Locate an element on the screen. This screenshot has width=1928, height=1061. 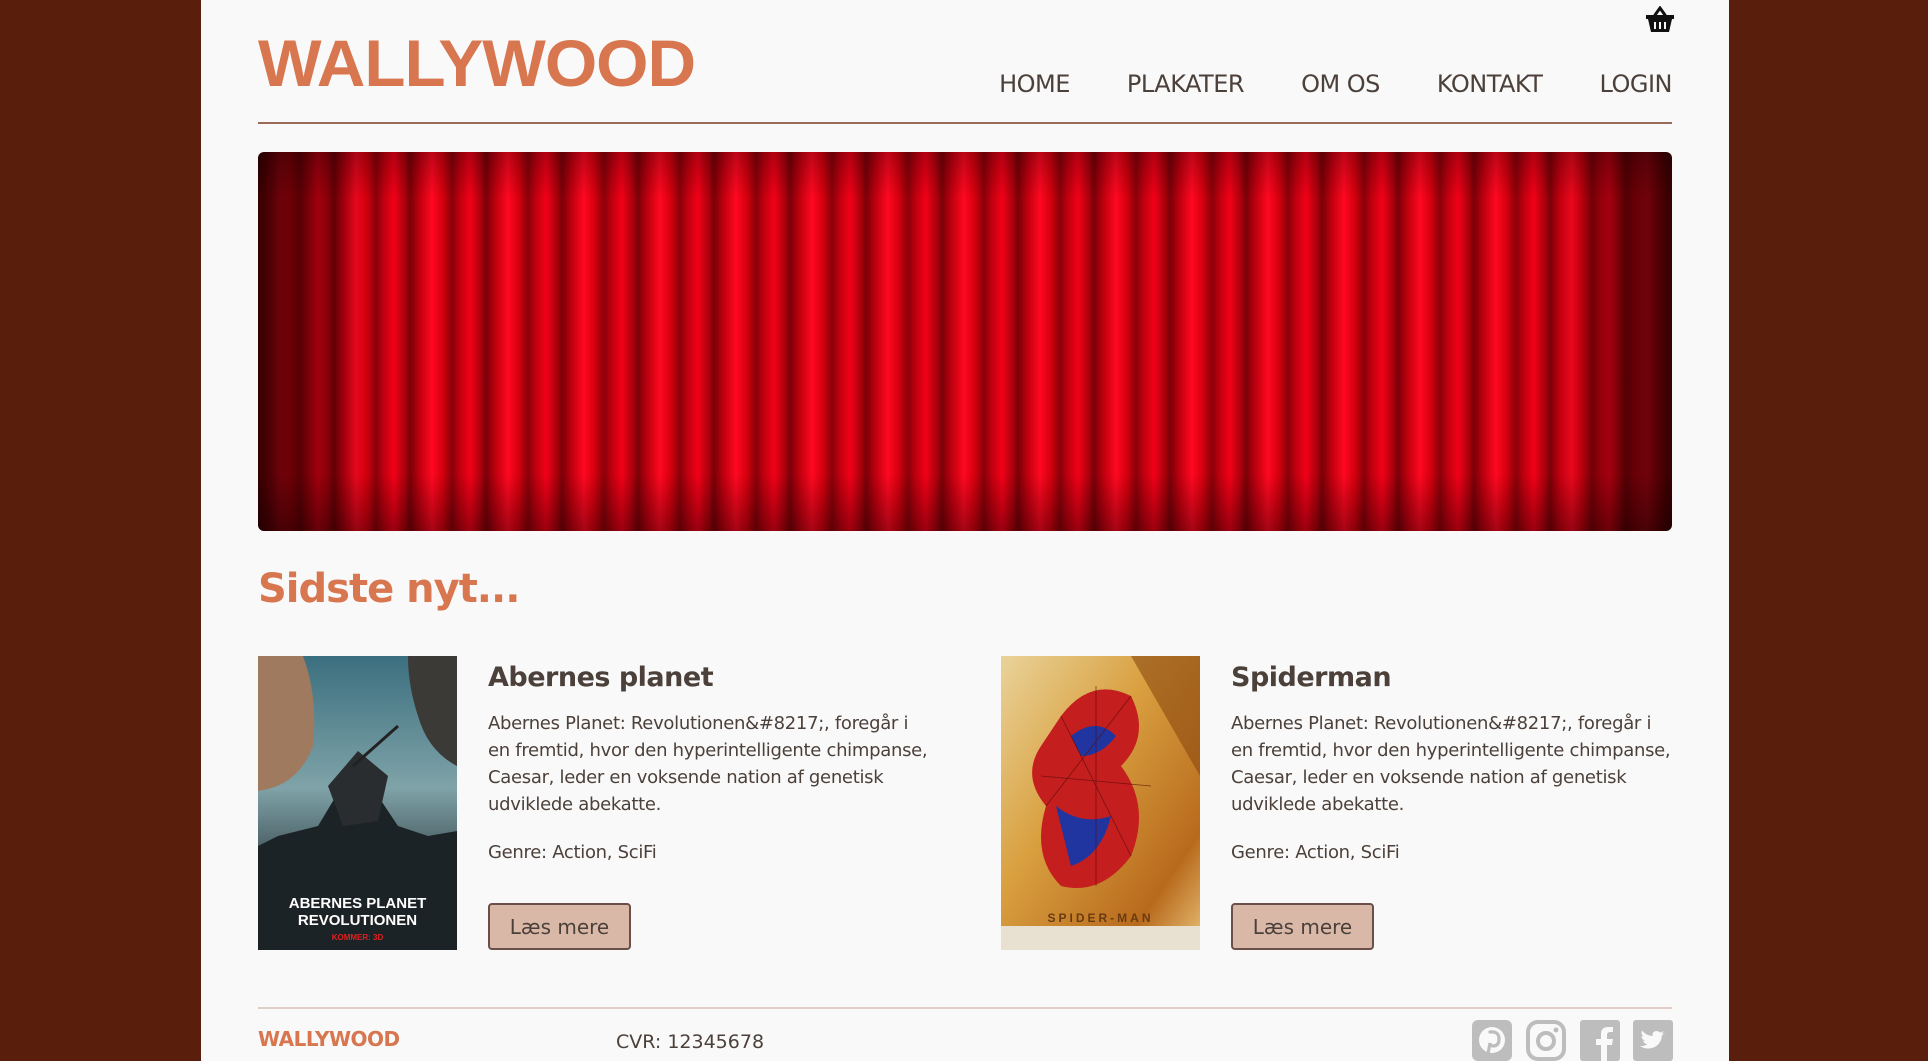
instagram-icon is located at coordinates (1546, 1040).